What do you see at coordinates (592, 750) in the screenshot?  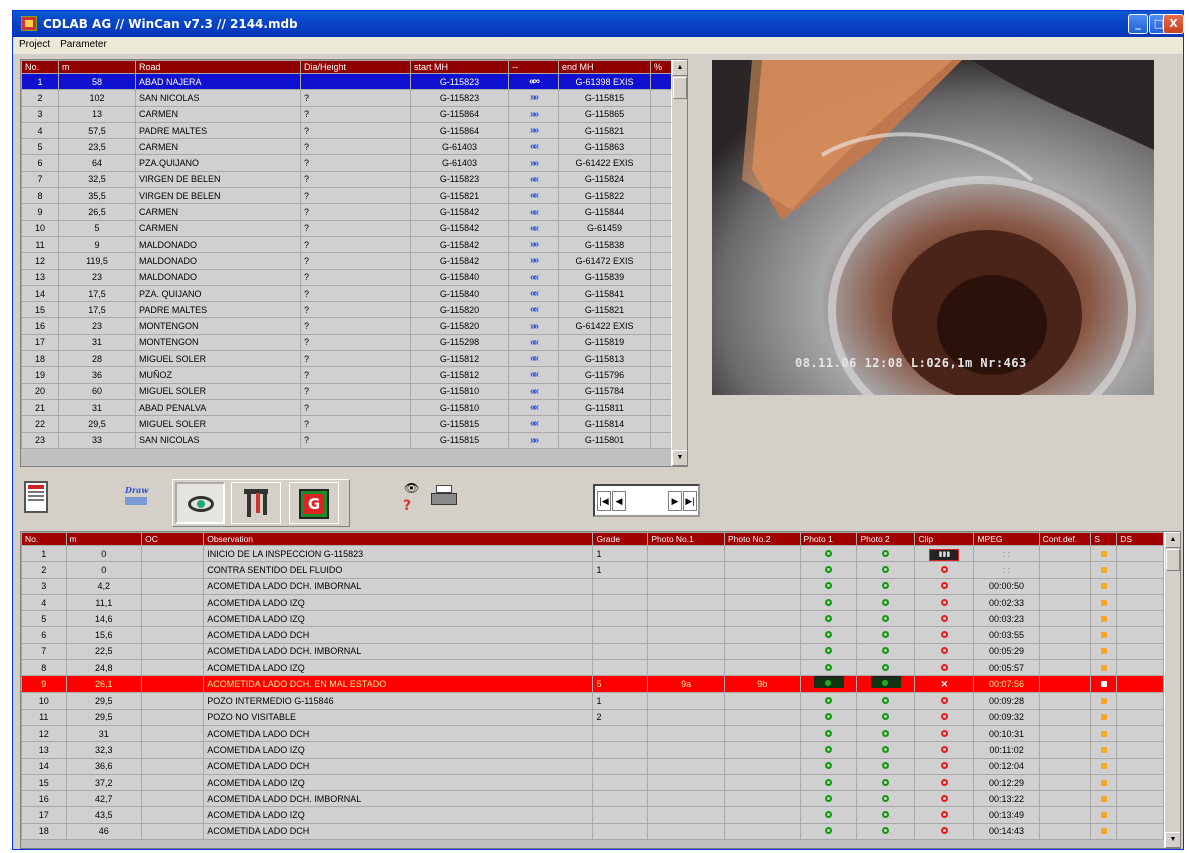 I see `table-row: 13 32,3 ACOMETIDA LADO IZQ 00:11:02` at bounding box center [592, 750].